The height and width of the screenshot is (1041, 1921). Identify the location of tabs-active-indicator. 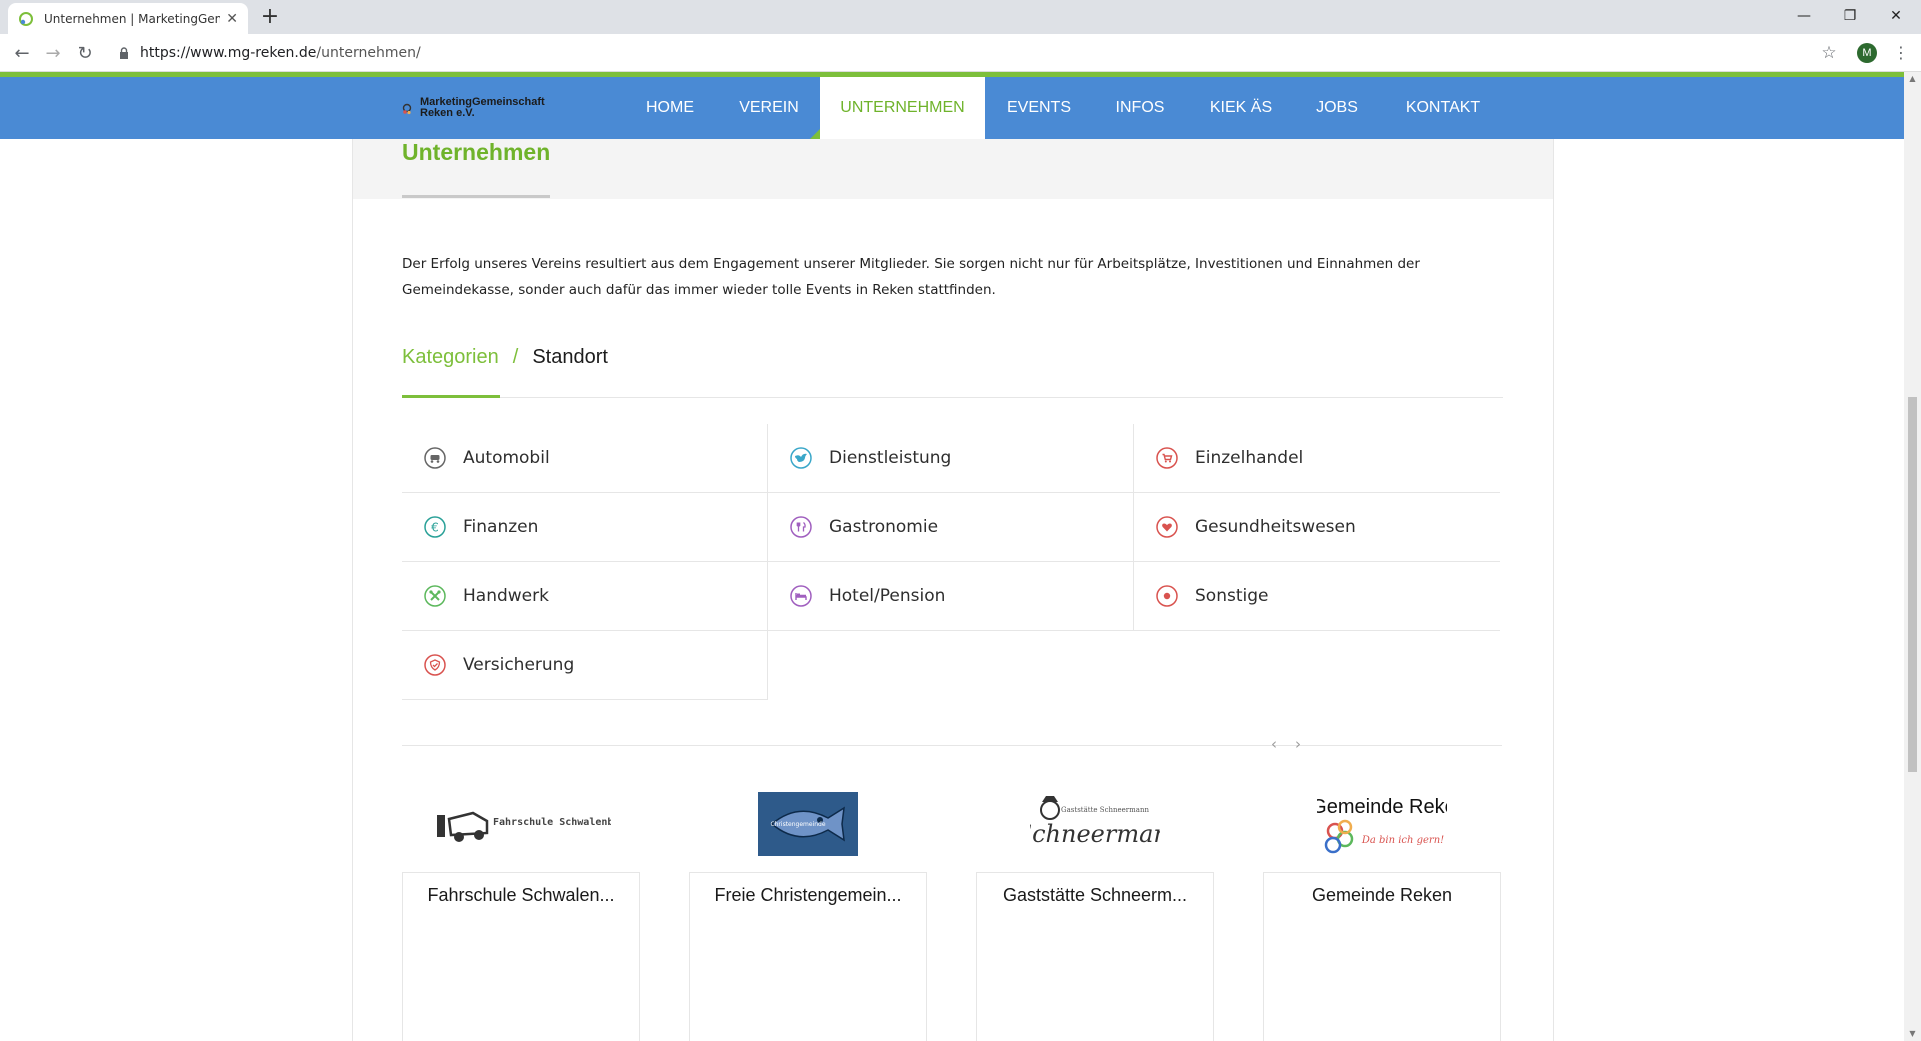
(451, 396).